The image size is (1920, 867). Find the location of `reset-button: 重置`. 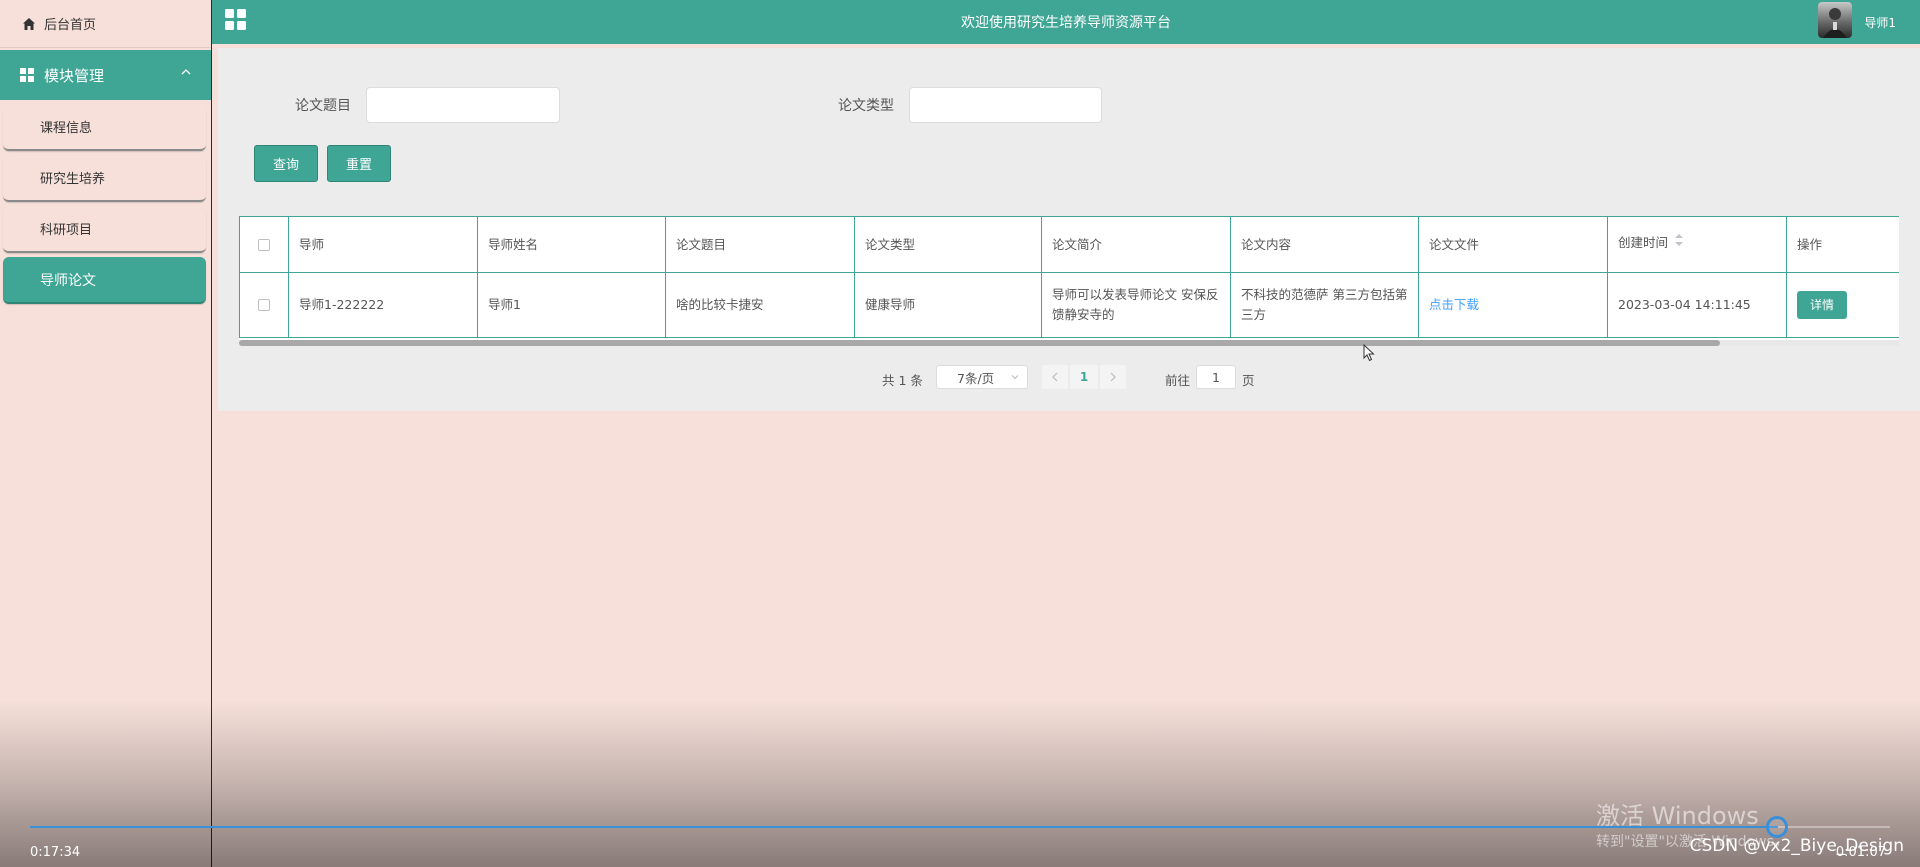

reset-button: 重置 is located at coordinates (359, 163).